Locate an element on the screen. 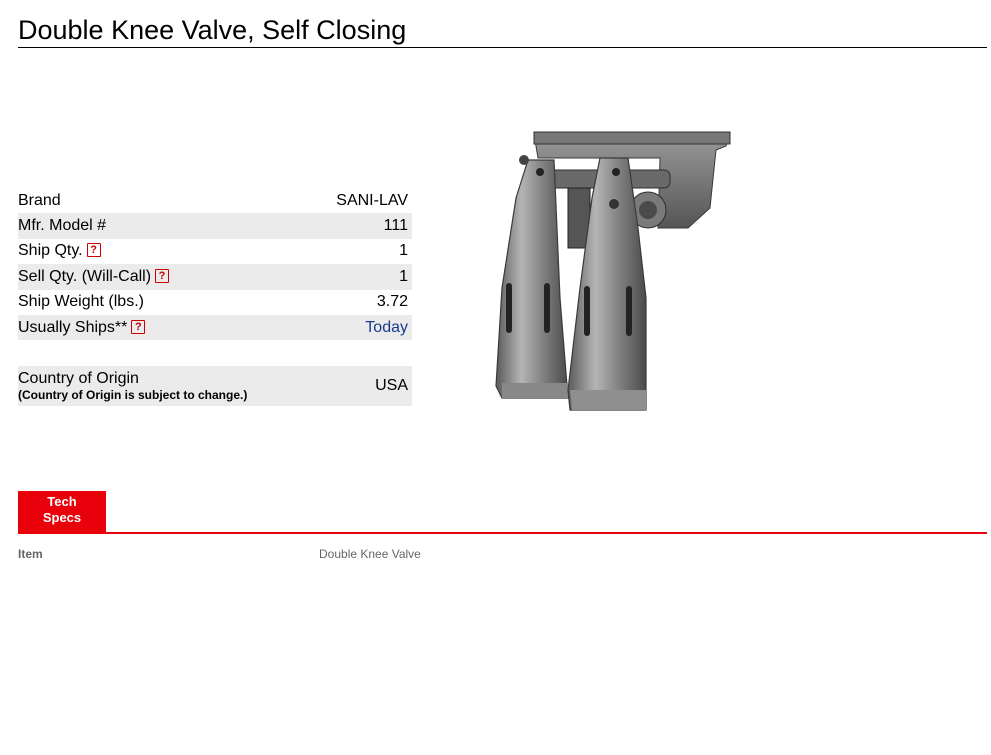 The image size is (991, 755). spec-label: Sell Qty. (Will-Call) is located at coordinates (85, 276).